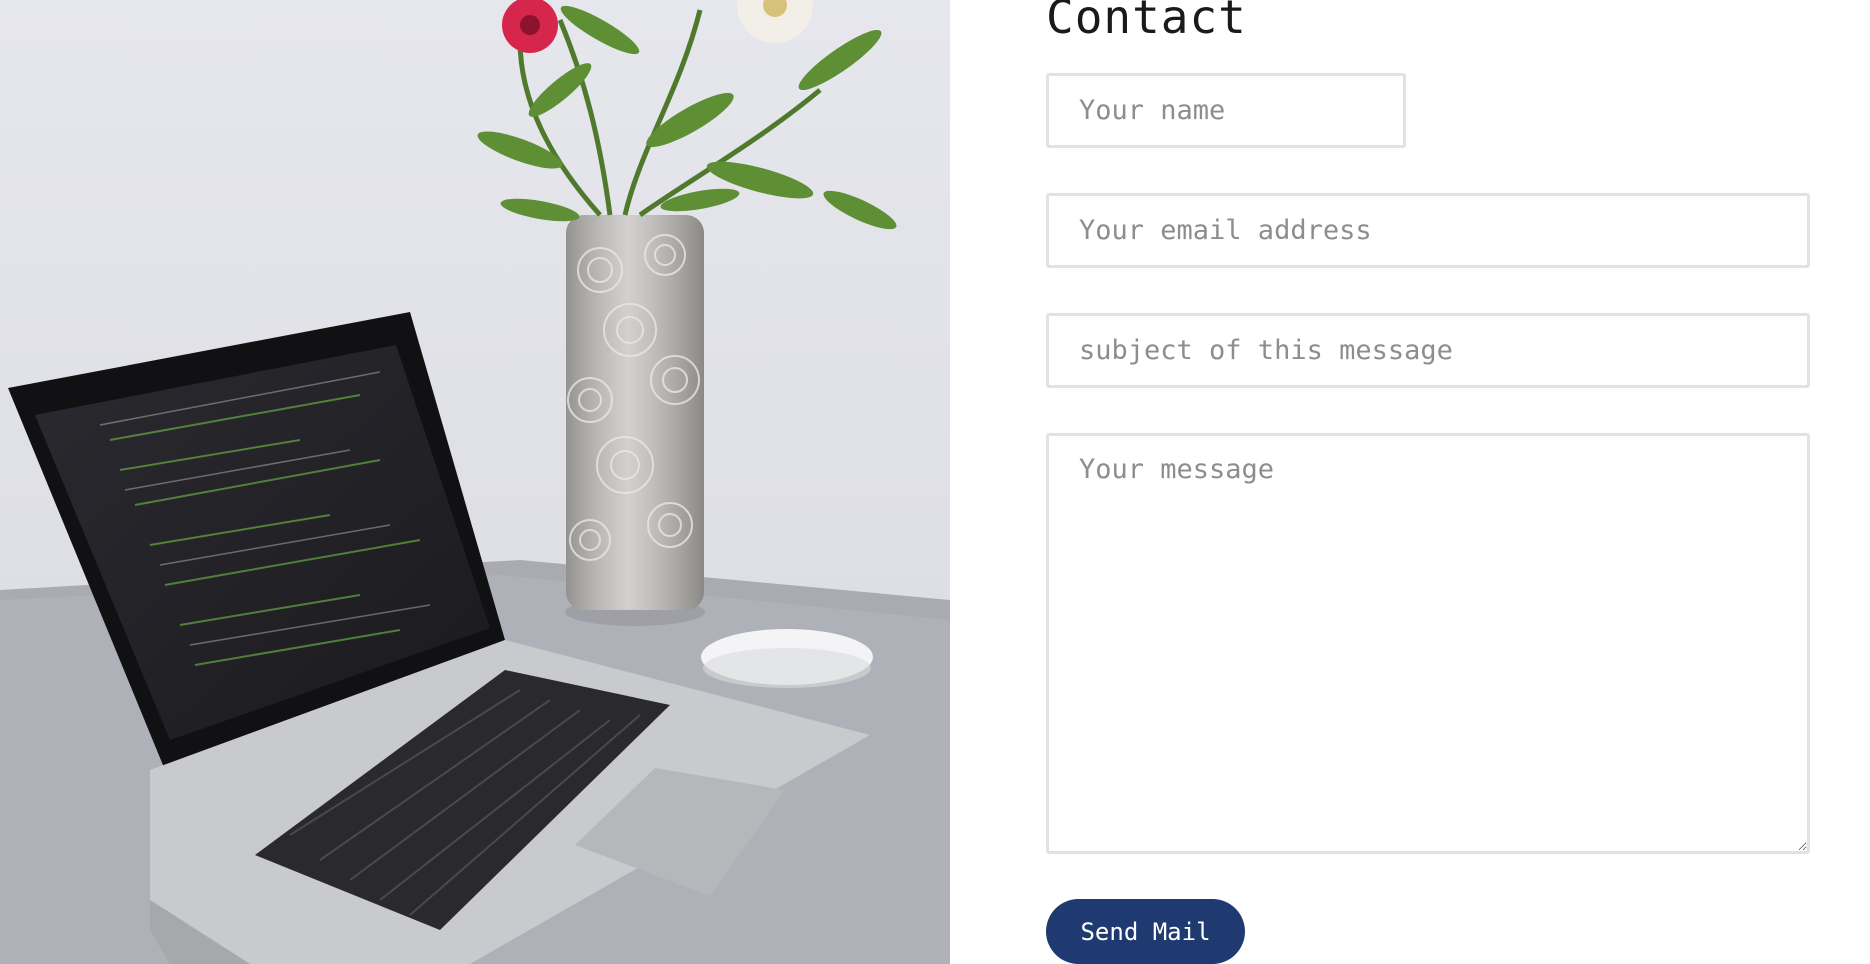  What do you see at coordinates (1226, 110) in the screenshot?
I see `name-input` at bounding box center [1226, 110].